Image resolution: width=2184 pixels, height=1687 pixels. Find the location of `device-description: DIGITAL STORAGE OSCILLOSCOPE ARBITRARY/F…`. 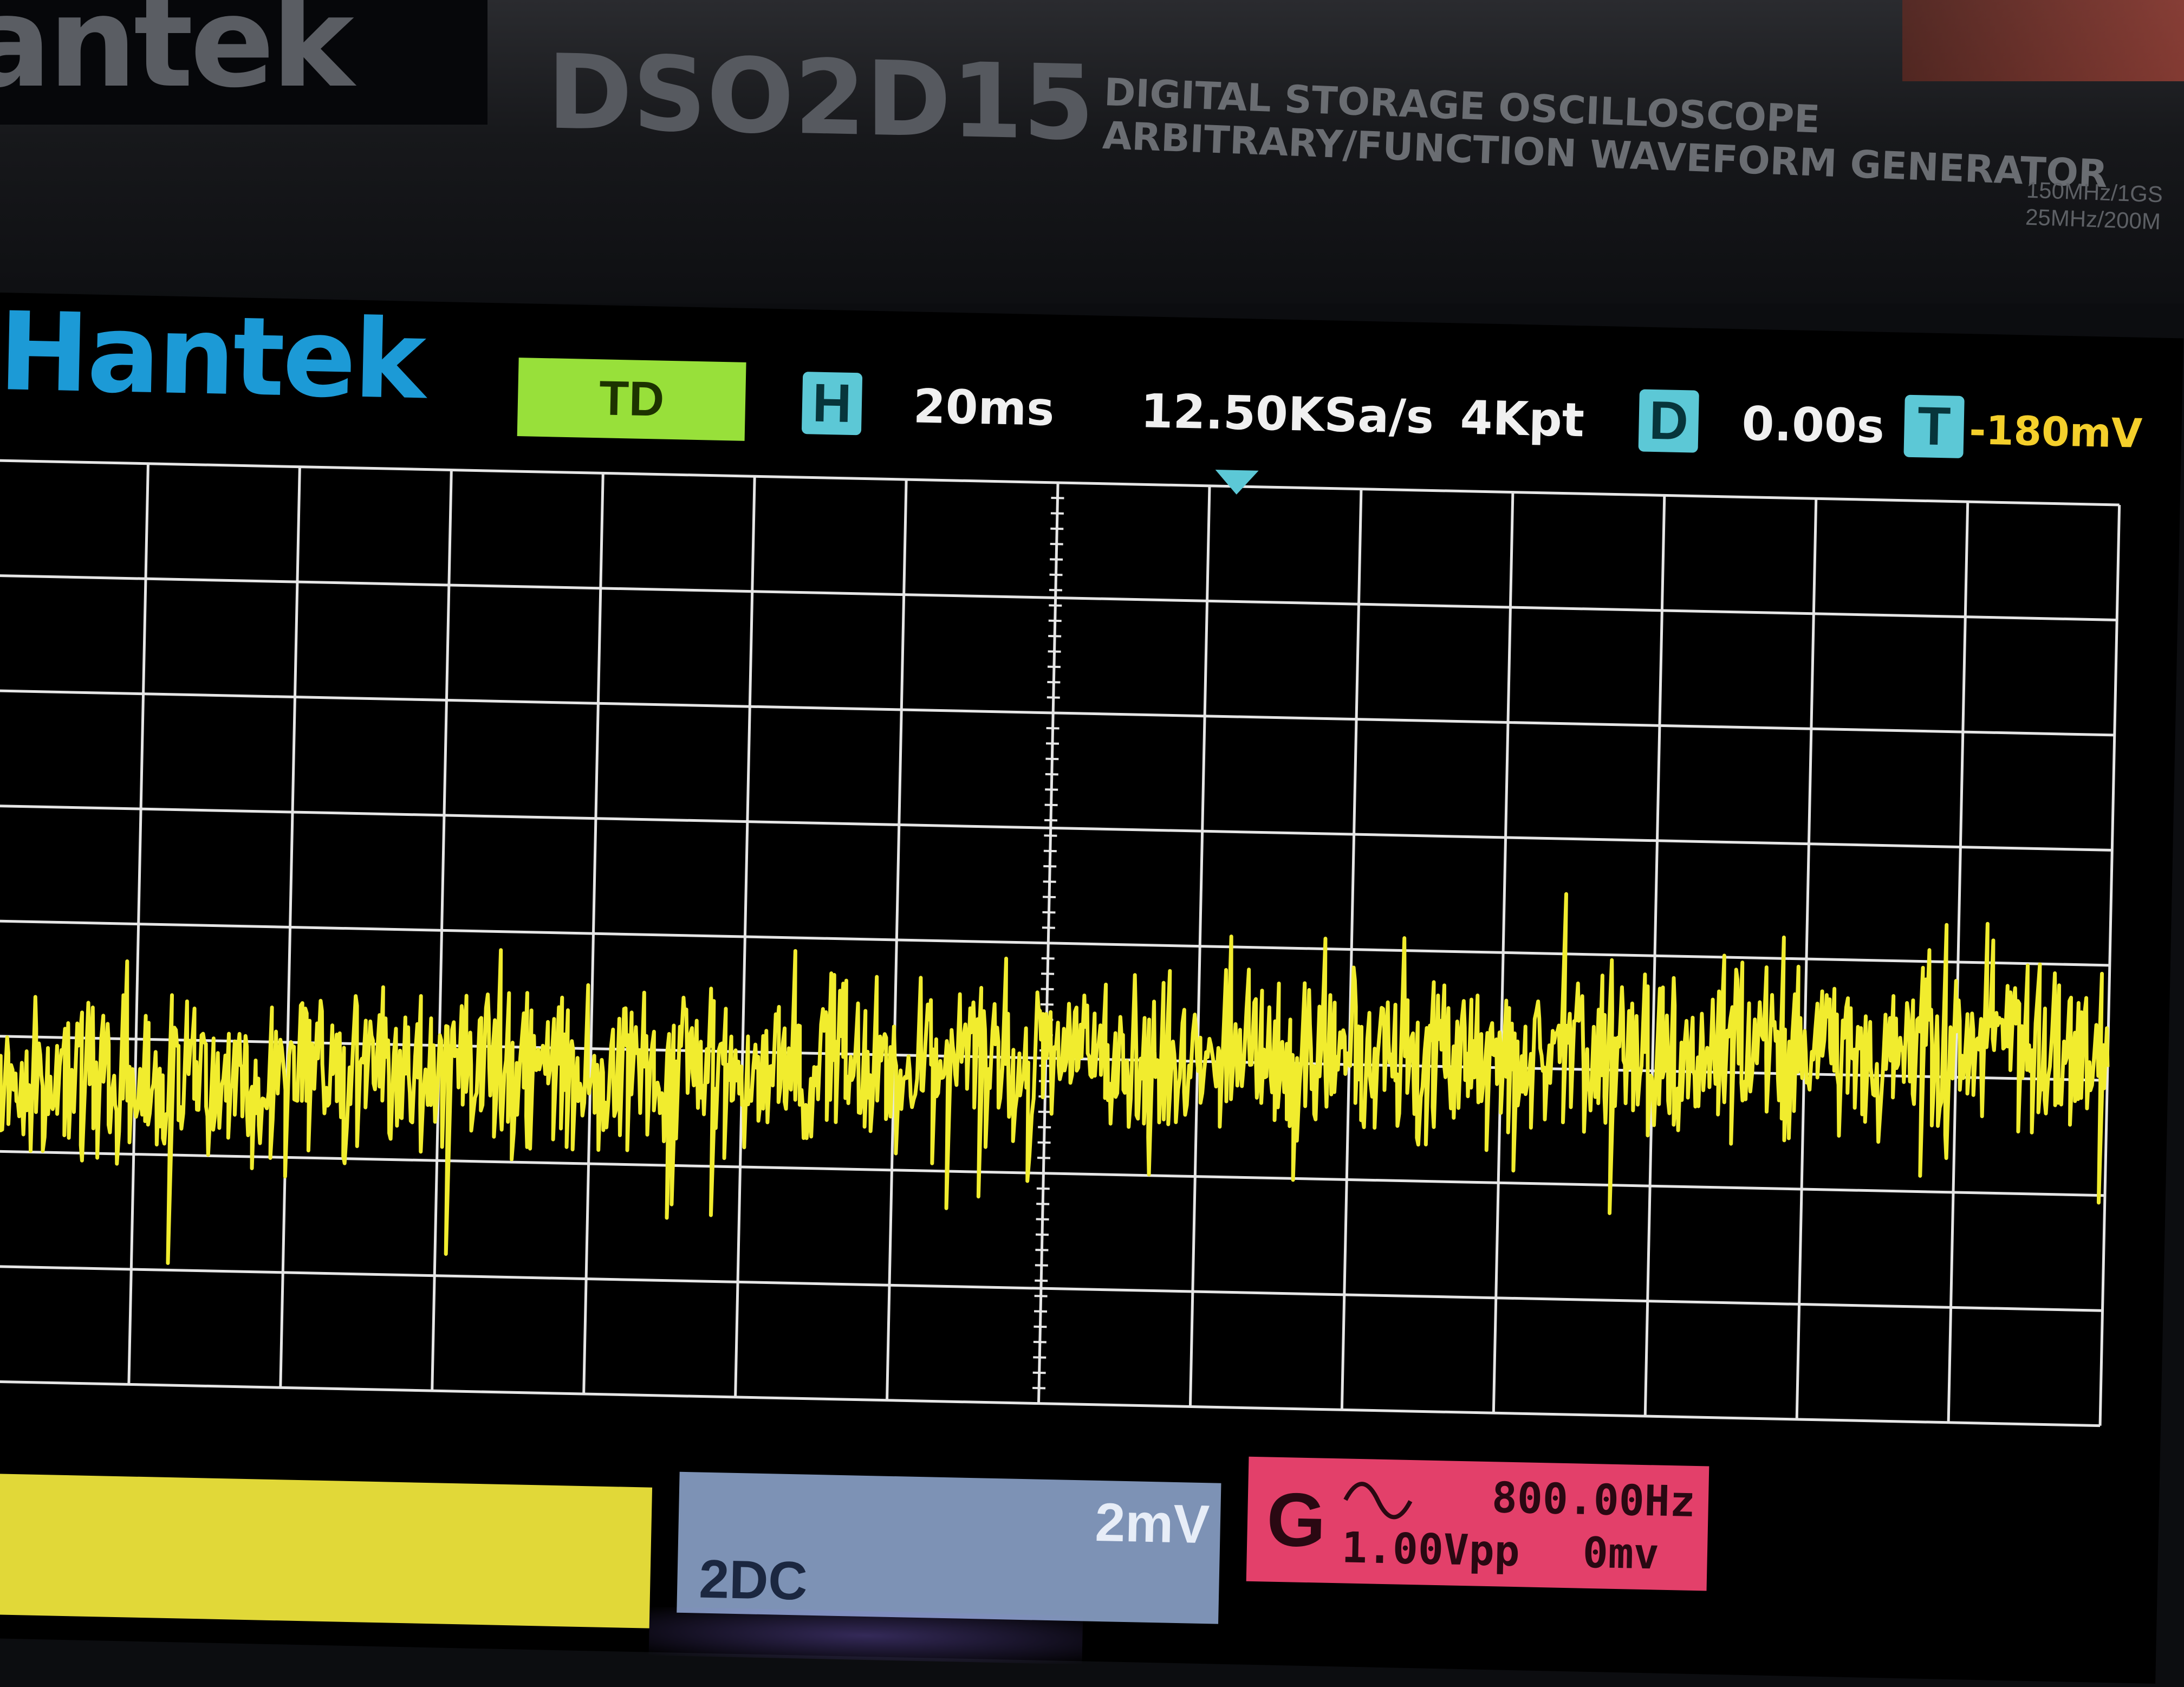

device-description: DIGITAL STORAGE OSCILLOSCOPE ARBITRARY/F… is located at coordinates (1606, 133).